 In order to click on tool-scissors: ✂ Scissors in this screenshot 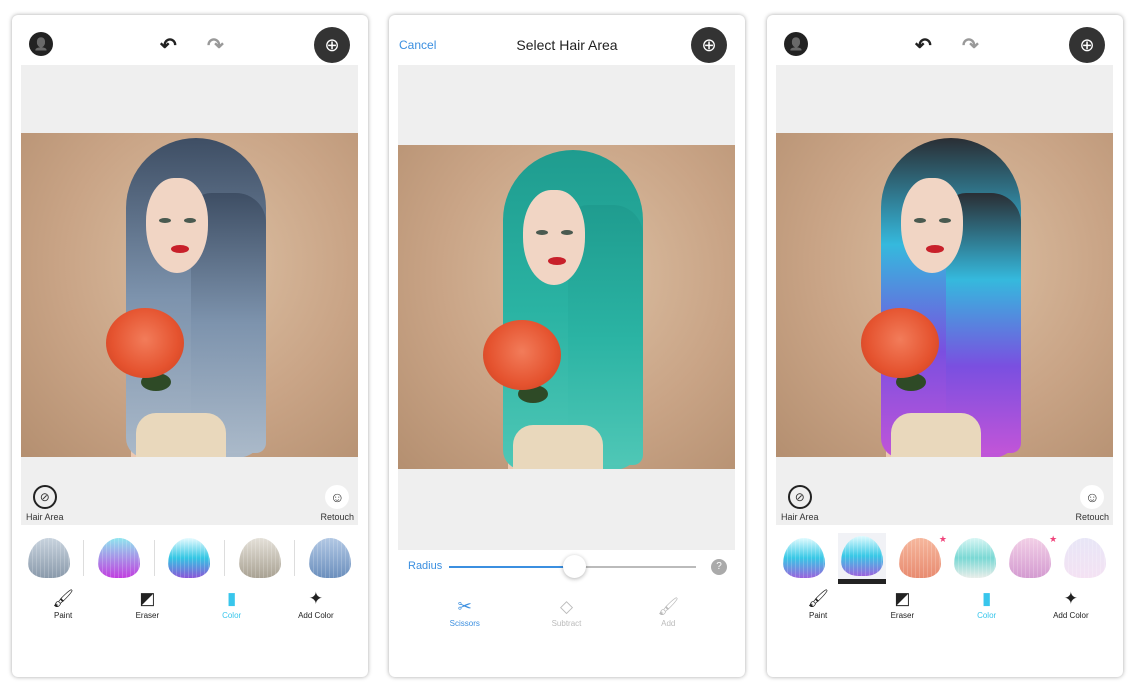, I will do `click(465, 611)`.